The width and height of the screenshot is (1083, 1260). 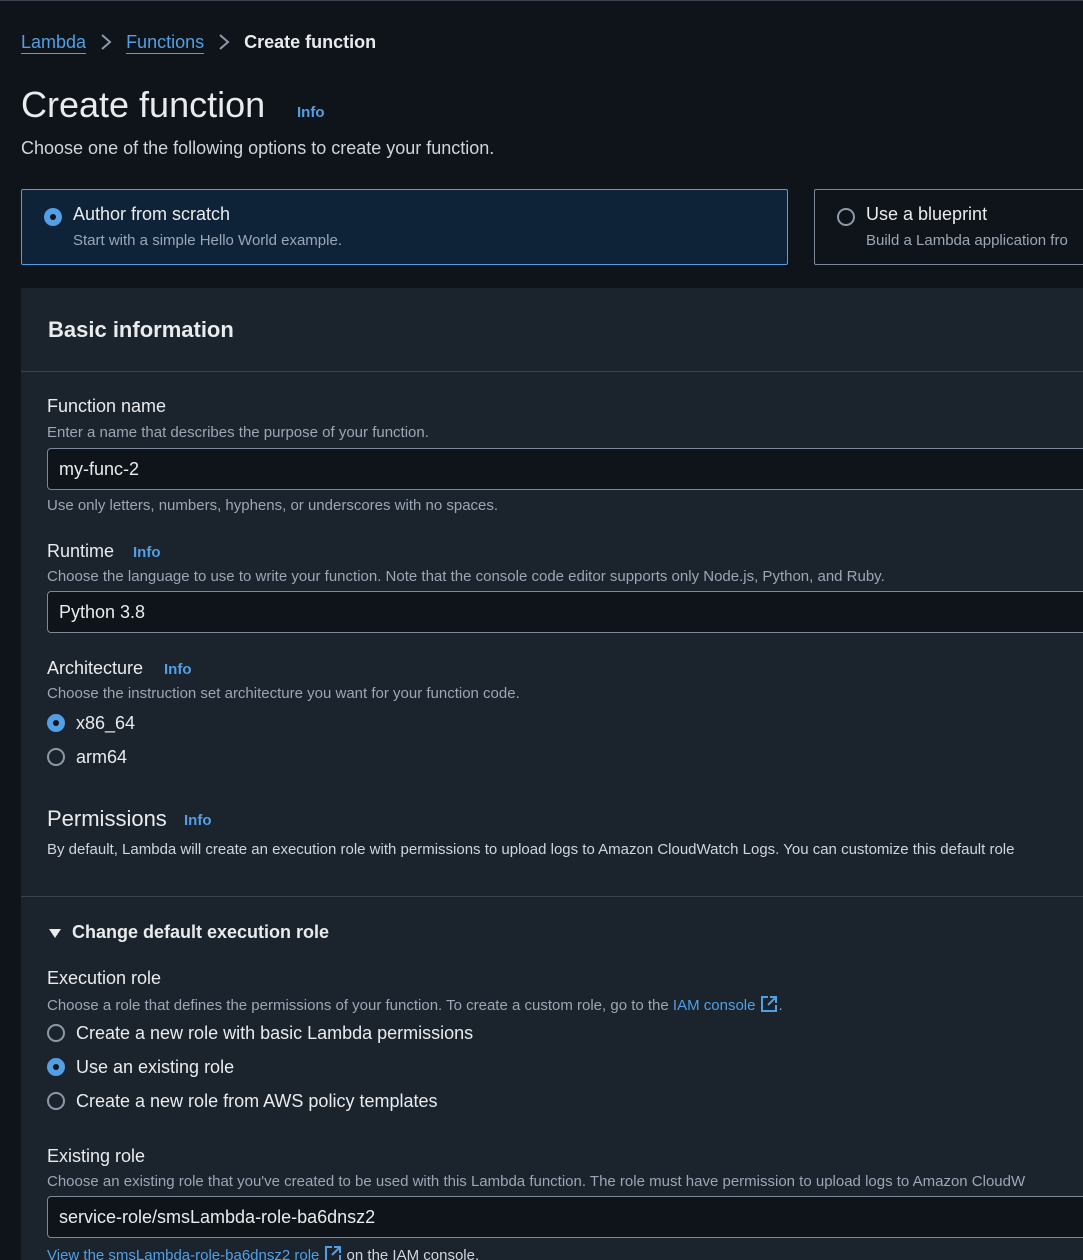 What do you see at coordinates (967, 240) in the screenshot?
I see `use-blueprint-subtitle: Build a Lambda application fro` at bounding box center [967, 240].